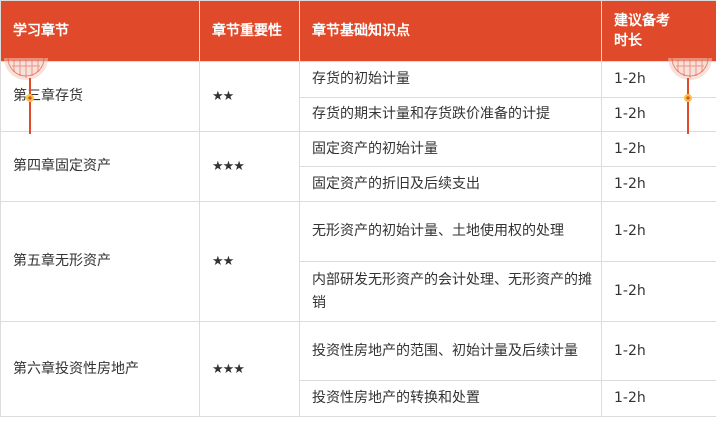 The width and height of the screenshot is (716, 427). What do you see at coordinates (450, 351) in the screenshot?
I see `knowledge-point: 投资性房地产的范围、初始计量及后续计量` at bounding box center [450, 351].